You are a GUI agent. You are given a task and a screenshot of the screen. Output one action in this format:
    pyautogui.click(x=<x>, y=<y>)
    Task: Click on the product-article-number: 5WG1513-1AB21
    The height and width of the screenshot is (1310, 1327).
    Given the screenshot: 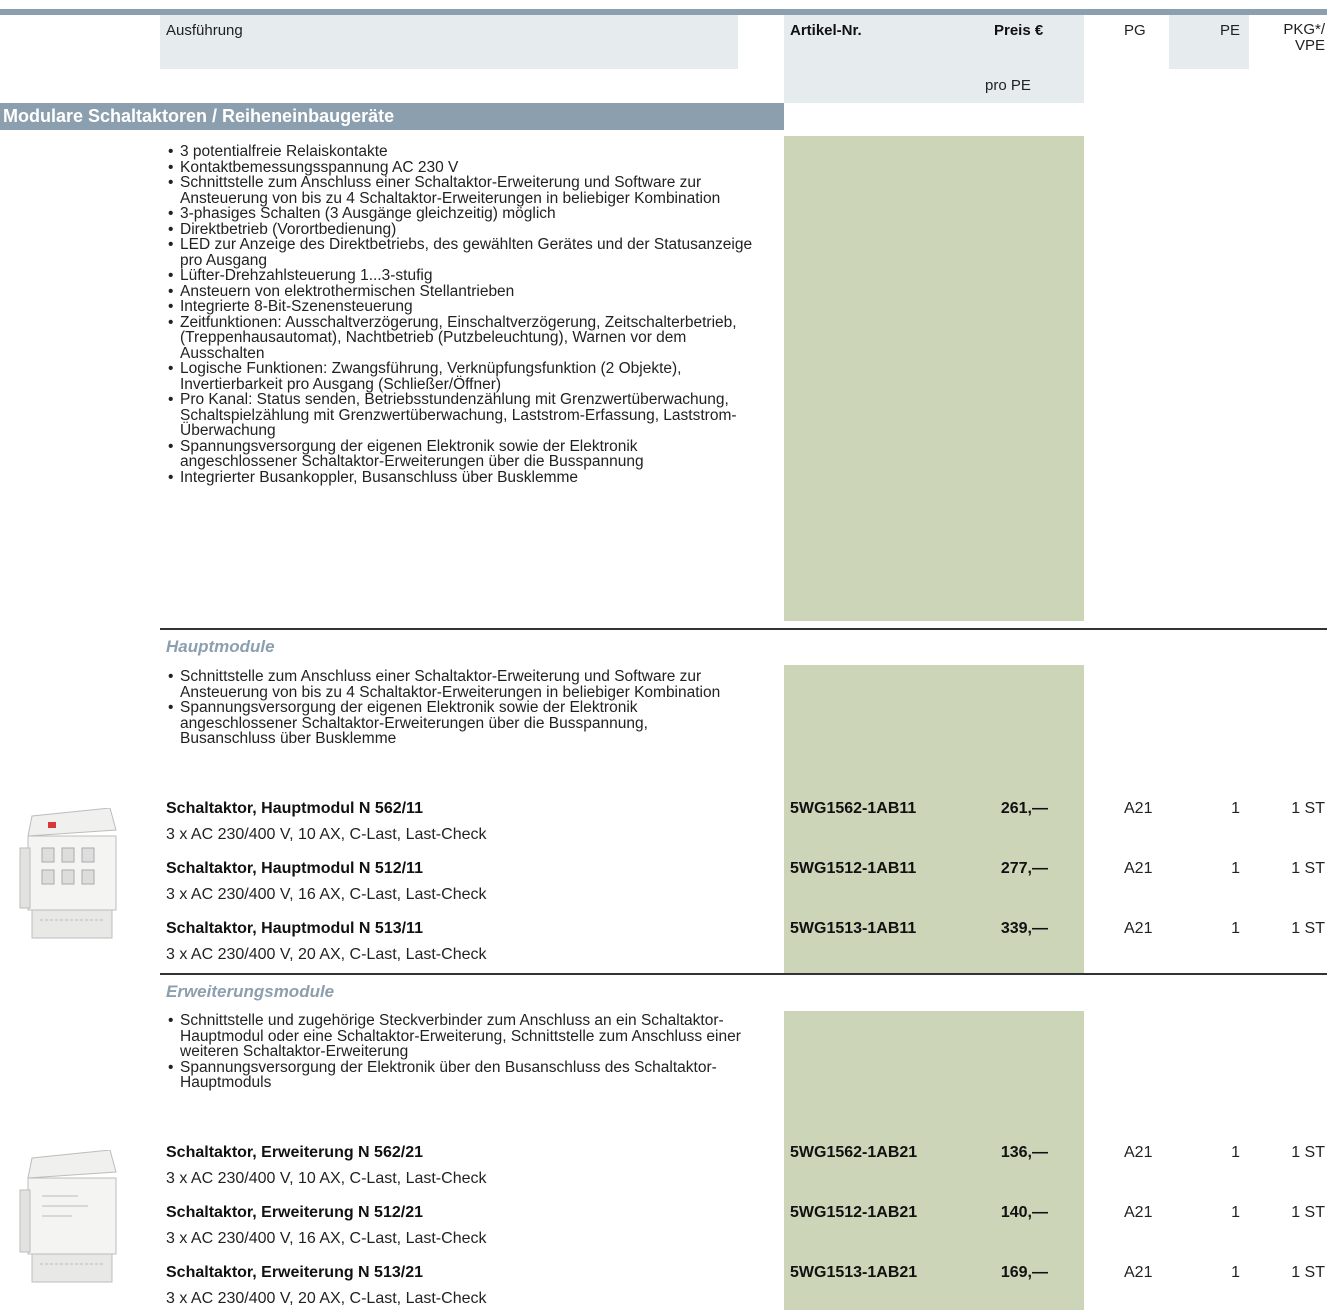 What is the action you would take?
    pyautogui.click(x=854, y=1272)
    